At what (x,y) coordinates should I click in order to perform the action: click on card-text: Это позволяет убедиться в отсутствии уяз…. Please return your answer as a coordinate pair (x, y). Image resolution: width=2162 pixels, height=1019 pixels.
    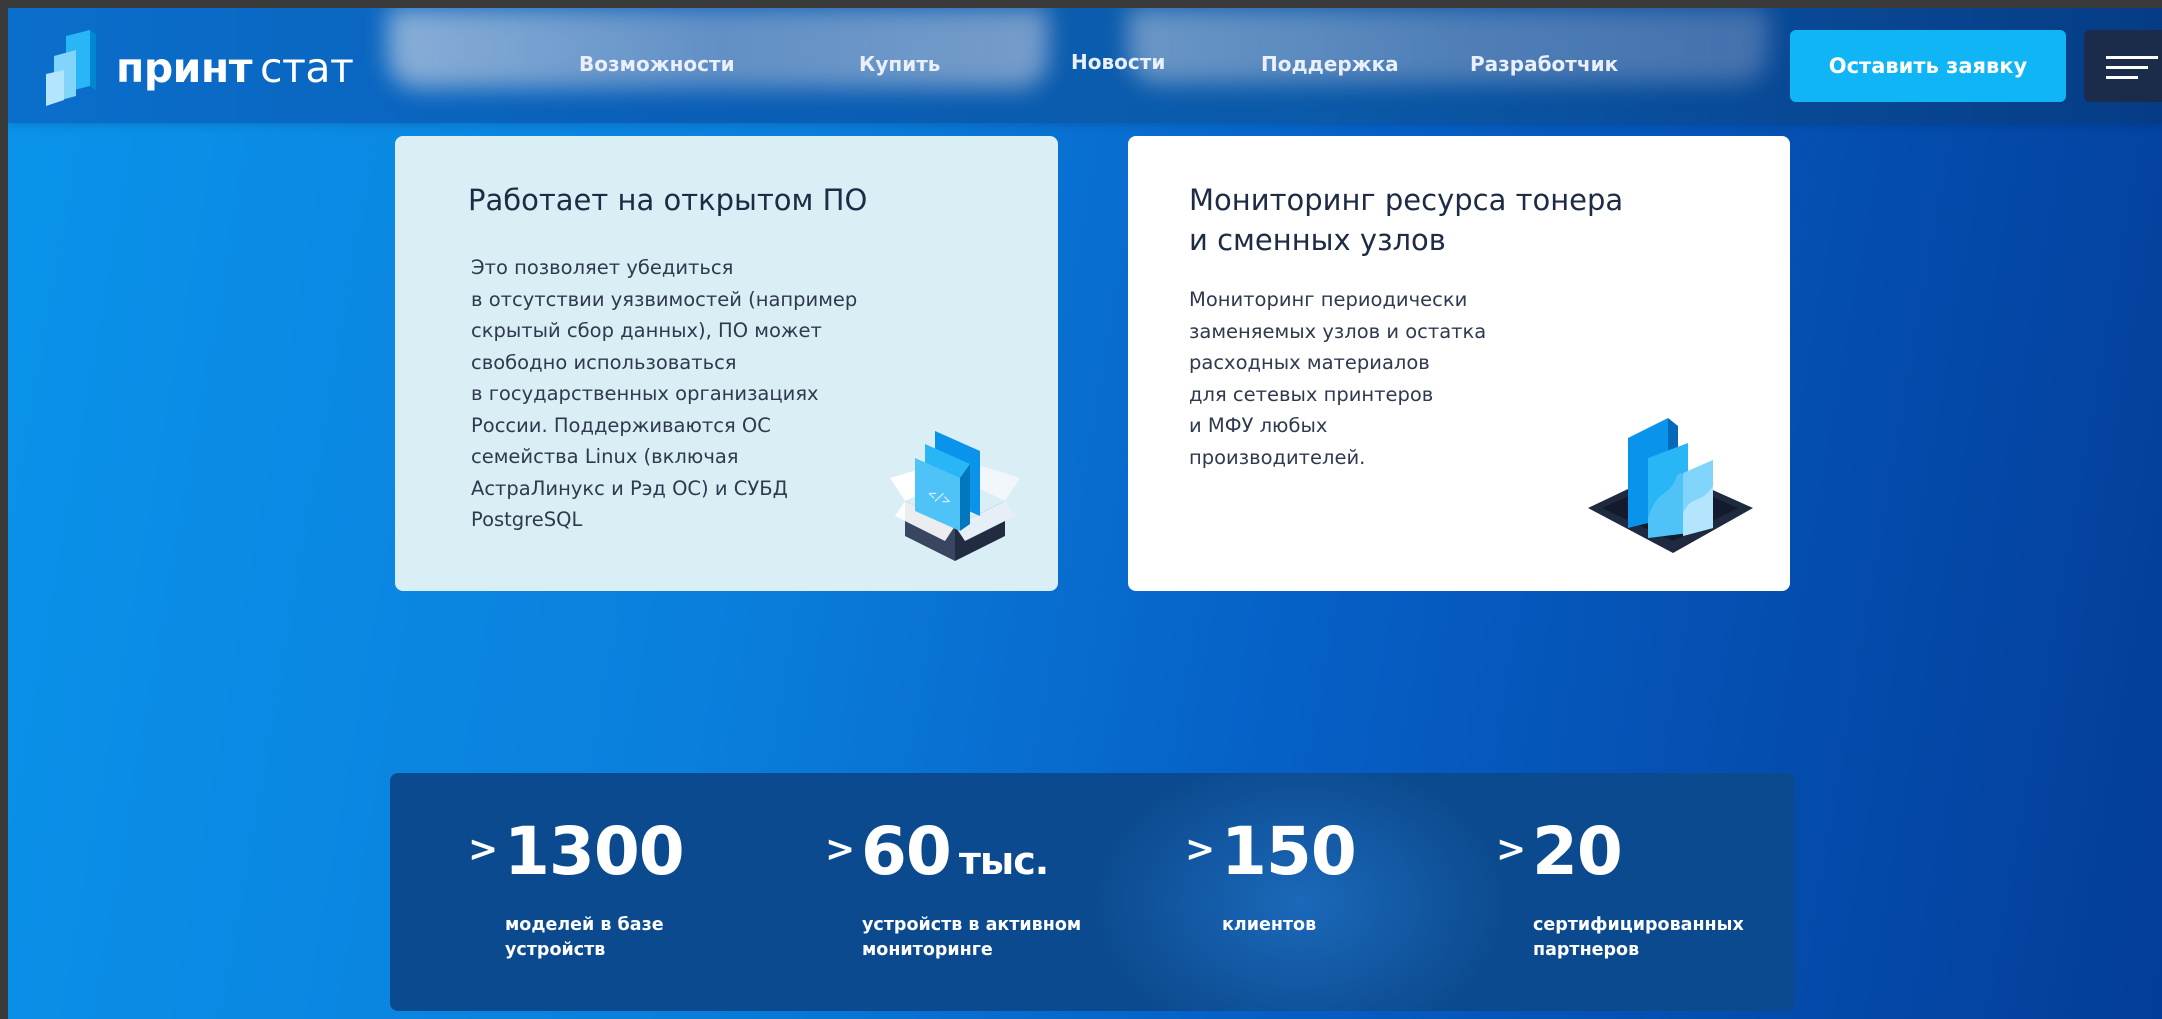
    Looking at the image, I should click on (664, 394).